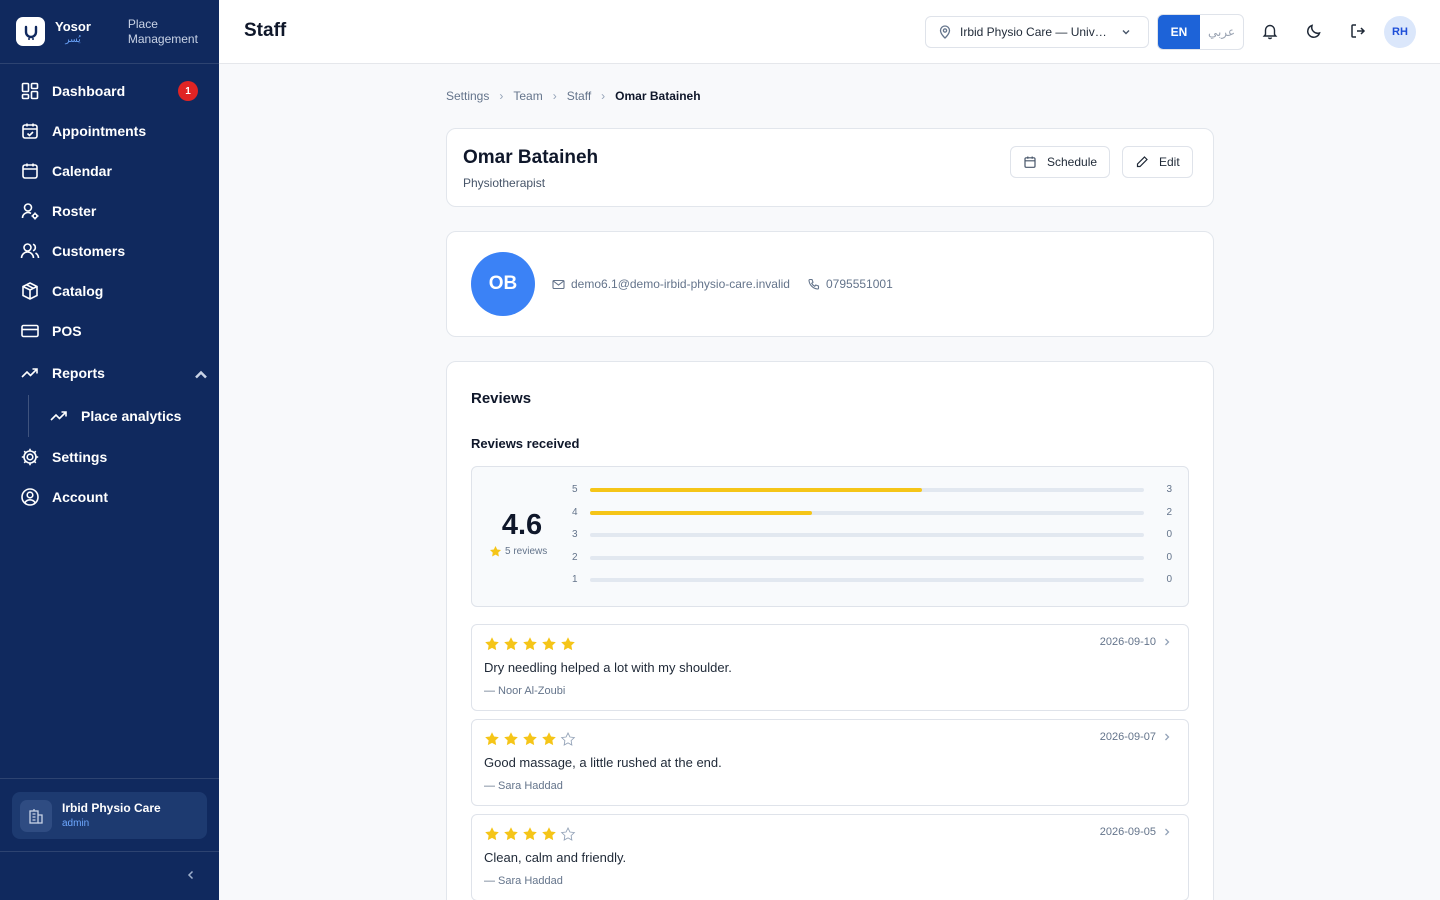 This screenshot has width=1440, height=900. Describe the element at coordinates (1060, 162) in the screenshot. I see `schedule-button: Schedule` at that location.